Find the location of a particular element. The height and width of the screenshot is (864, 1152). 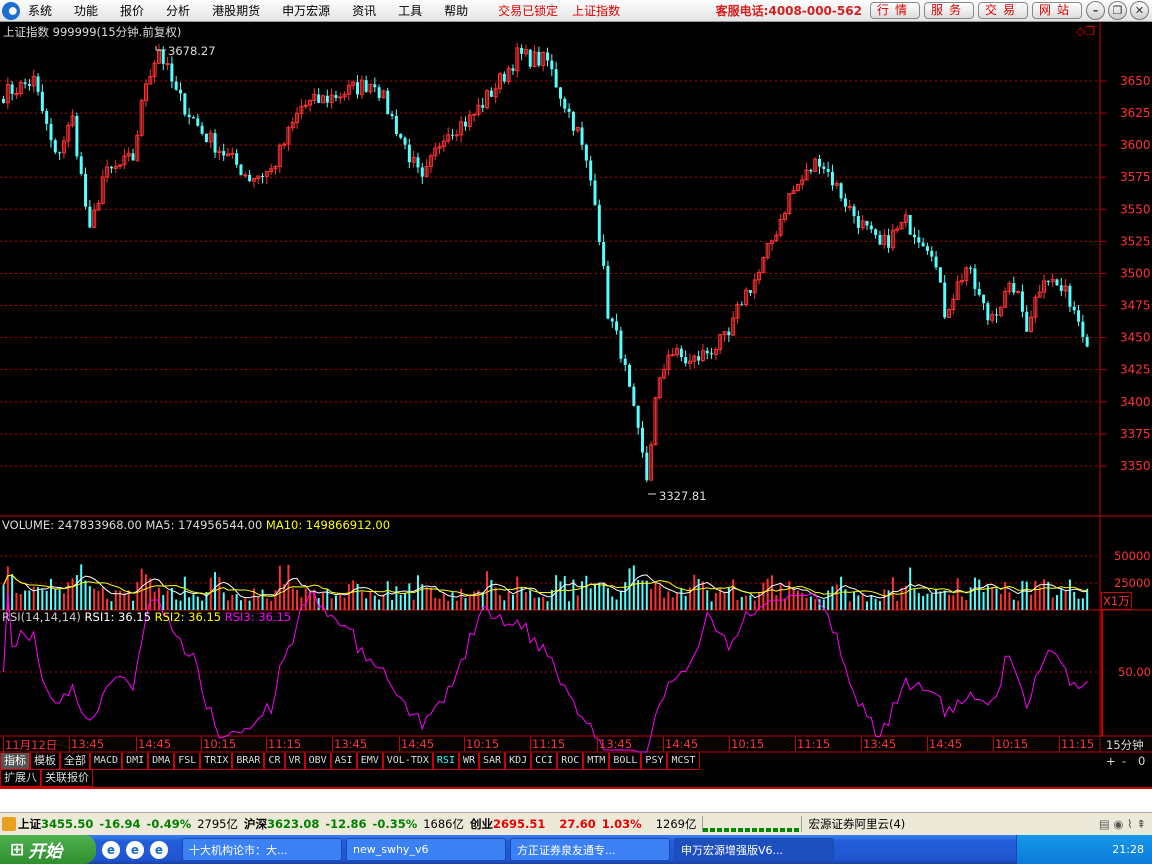

zoom-out-button: - is located at coordinates (1124, 761).